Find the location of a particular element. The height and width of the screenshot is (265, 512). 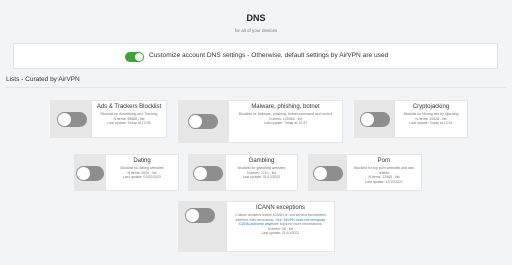

ads-trackers-toggle is located at coordinates (72, 119).